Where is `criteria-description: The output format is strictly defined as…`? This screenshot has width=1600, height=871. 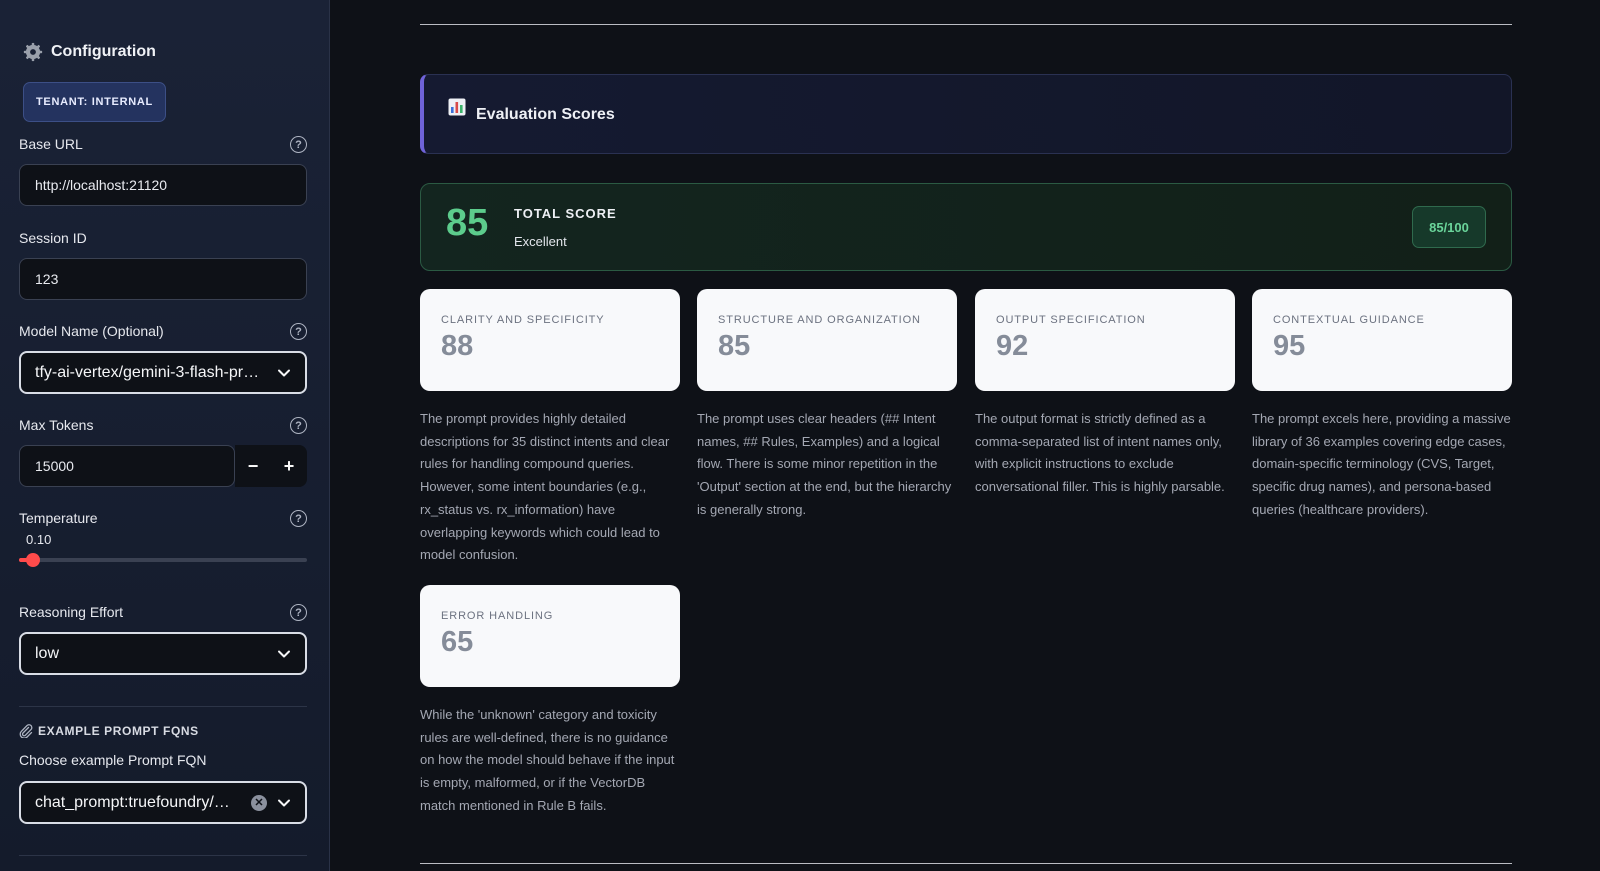 criteria-description: The output format is strictly defined as… is located at coordinates (1100, 453).